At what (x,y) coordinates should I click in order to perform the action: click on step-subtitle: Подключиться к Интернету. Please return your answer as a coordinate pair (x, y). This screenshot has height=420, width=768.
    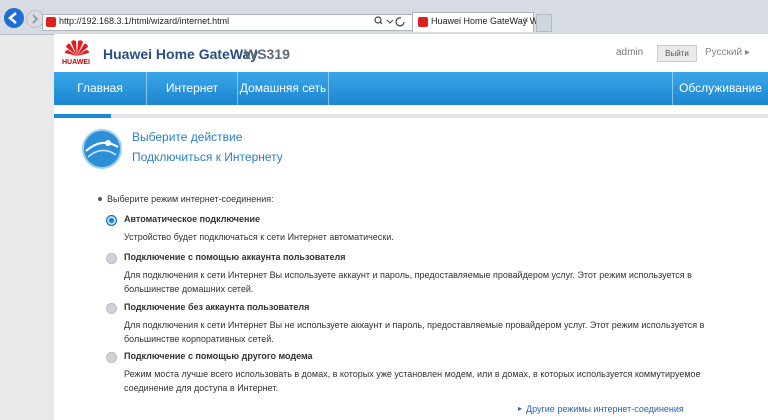
    Looking at the image, I should click on (207, 157).